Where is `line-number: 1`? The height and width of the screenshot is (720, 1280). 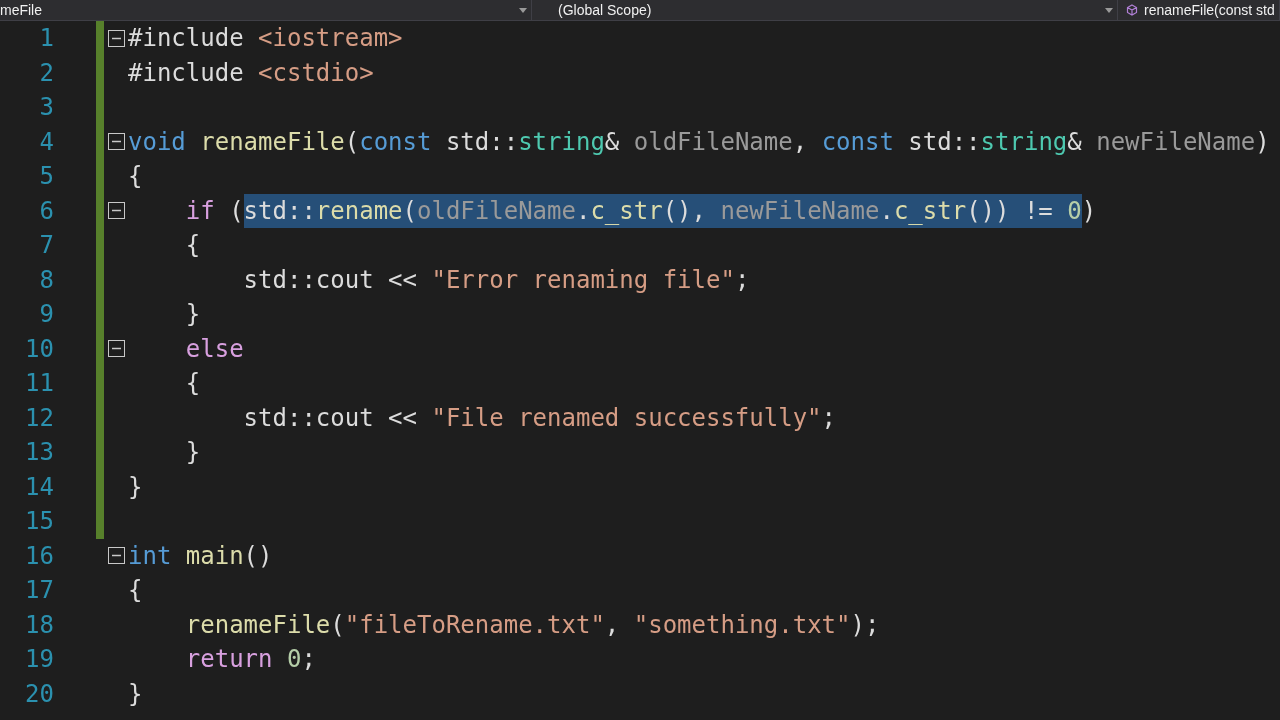
line-number: 1 is located at coordinates (46, 38).